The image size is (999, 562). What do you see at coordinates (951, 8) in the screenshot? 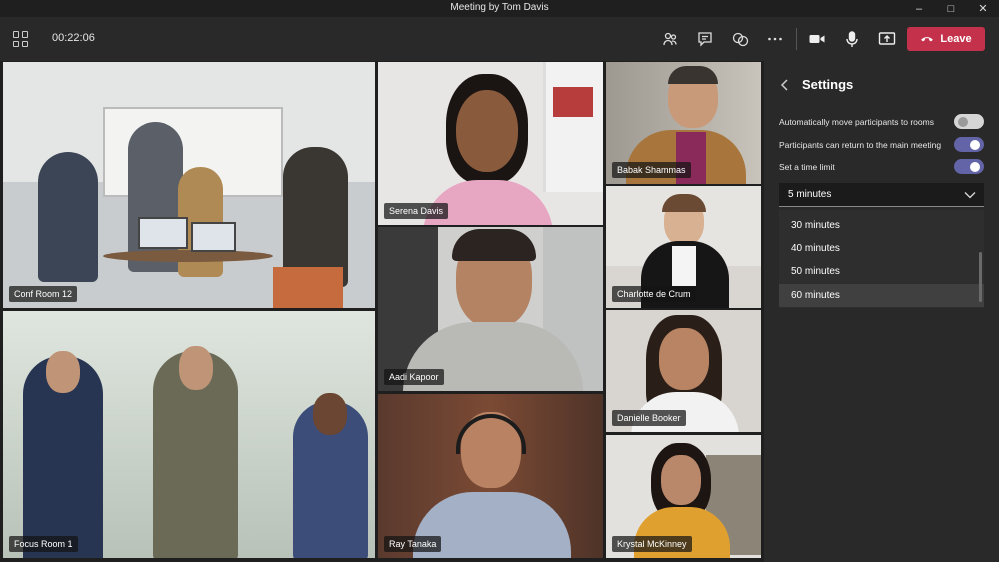
I see `maximize-button: □` at bounding box center [951, 8].